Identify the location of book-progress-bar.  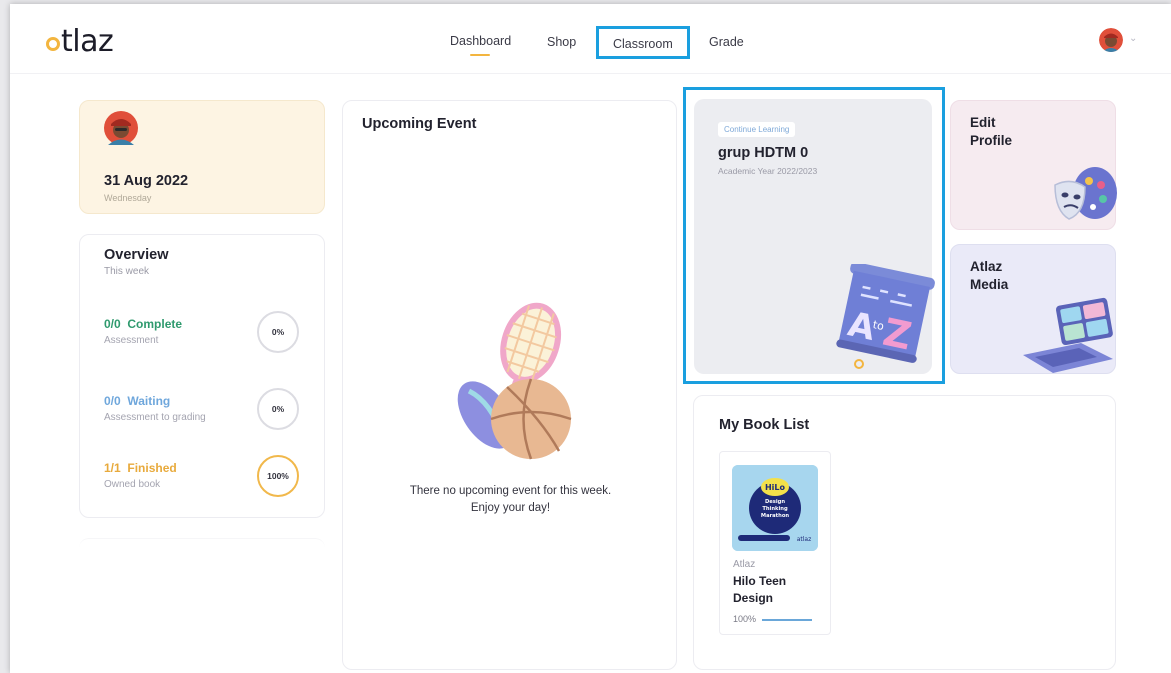
(787, 620).